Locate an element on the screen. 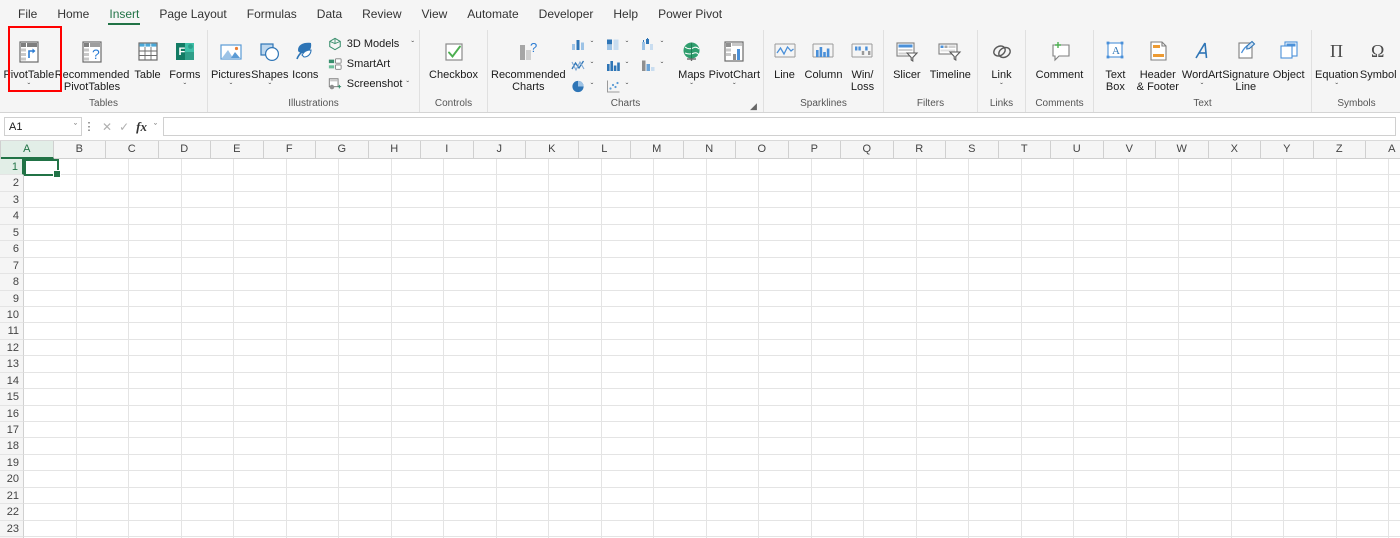  cell-C22 is located at coordinates (155, 512).